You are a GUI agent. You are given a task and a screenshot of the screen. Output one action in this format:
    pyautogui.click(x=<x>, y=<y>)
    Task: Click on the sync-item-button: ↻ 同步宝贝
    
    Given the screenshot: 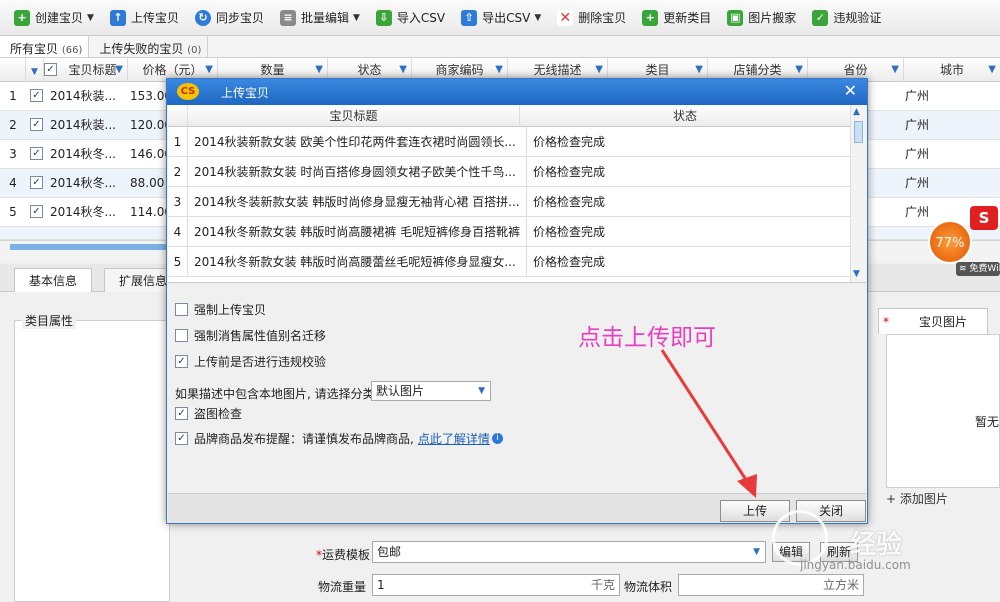 What is the action you would take?
    pyautogui.click(x=229, y=18)
    